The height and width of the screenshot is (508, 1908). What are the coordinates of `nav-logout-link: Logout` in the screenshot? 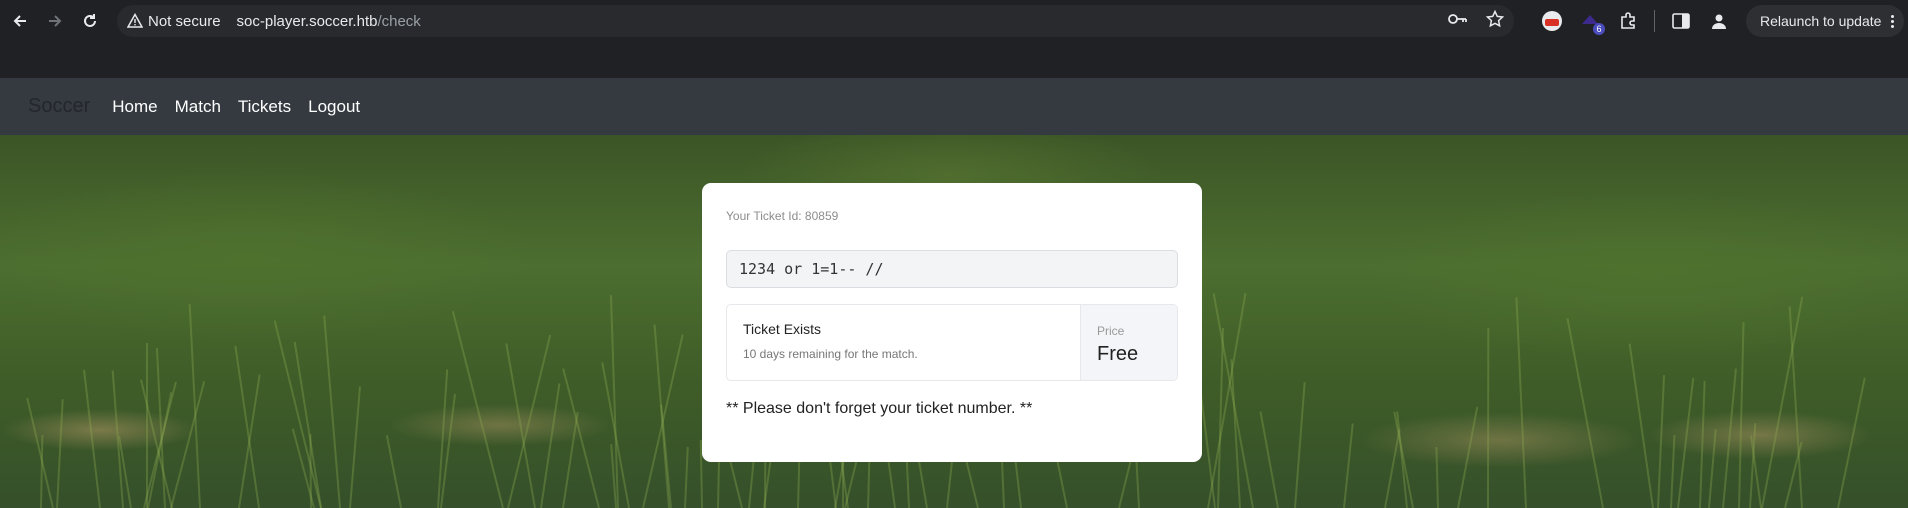 It's located at (334, 107).